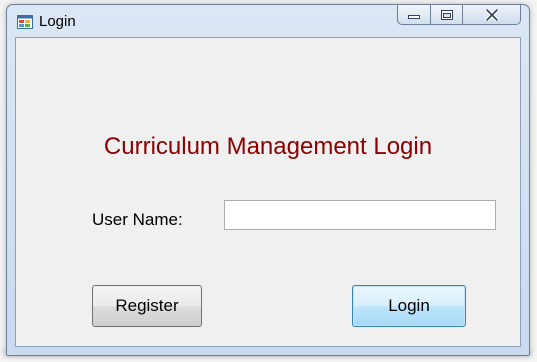 This screenshot has width=537, height=362. Describe the element at coordinates (409, 306) in the screenshot. I see `login-button: Login` at that location.